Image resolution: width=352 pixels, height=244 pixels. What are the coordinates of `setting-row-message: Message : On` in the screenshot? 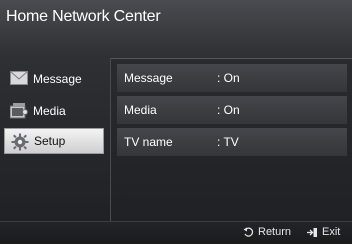 It's located at (232, 78).